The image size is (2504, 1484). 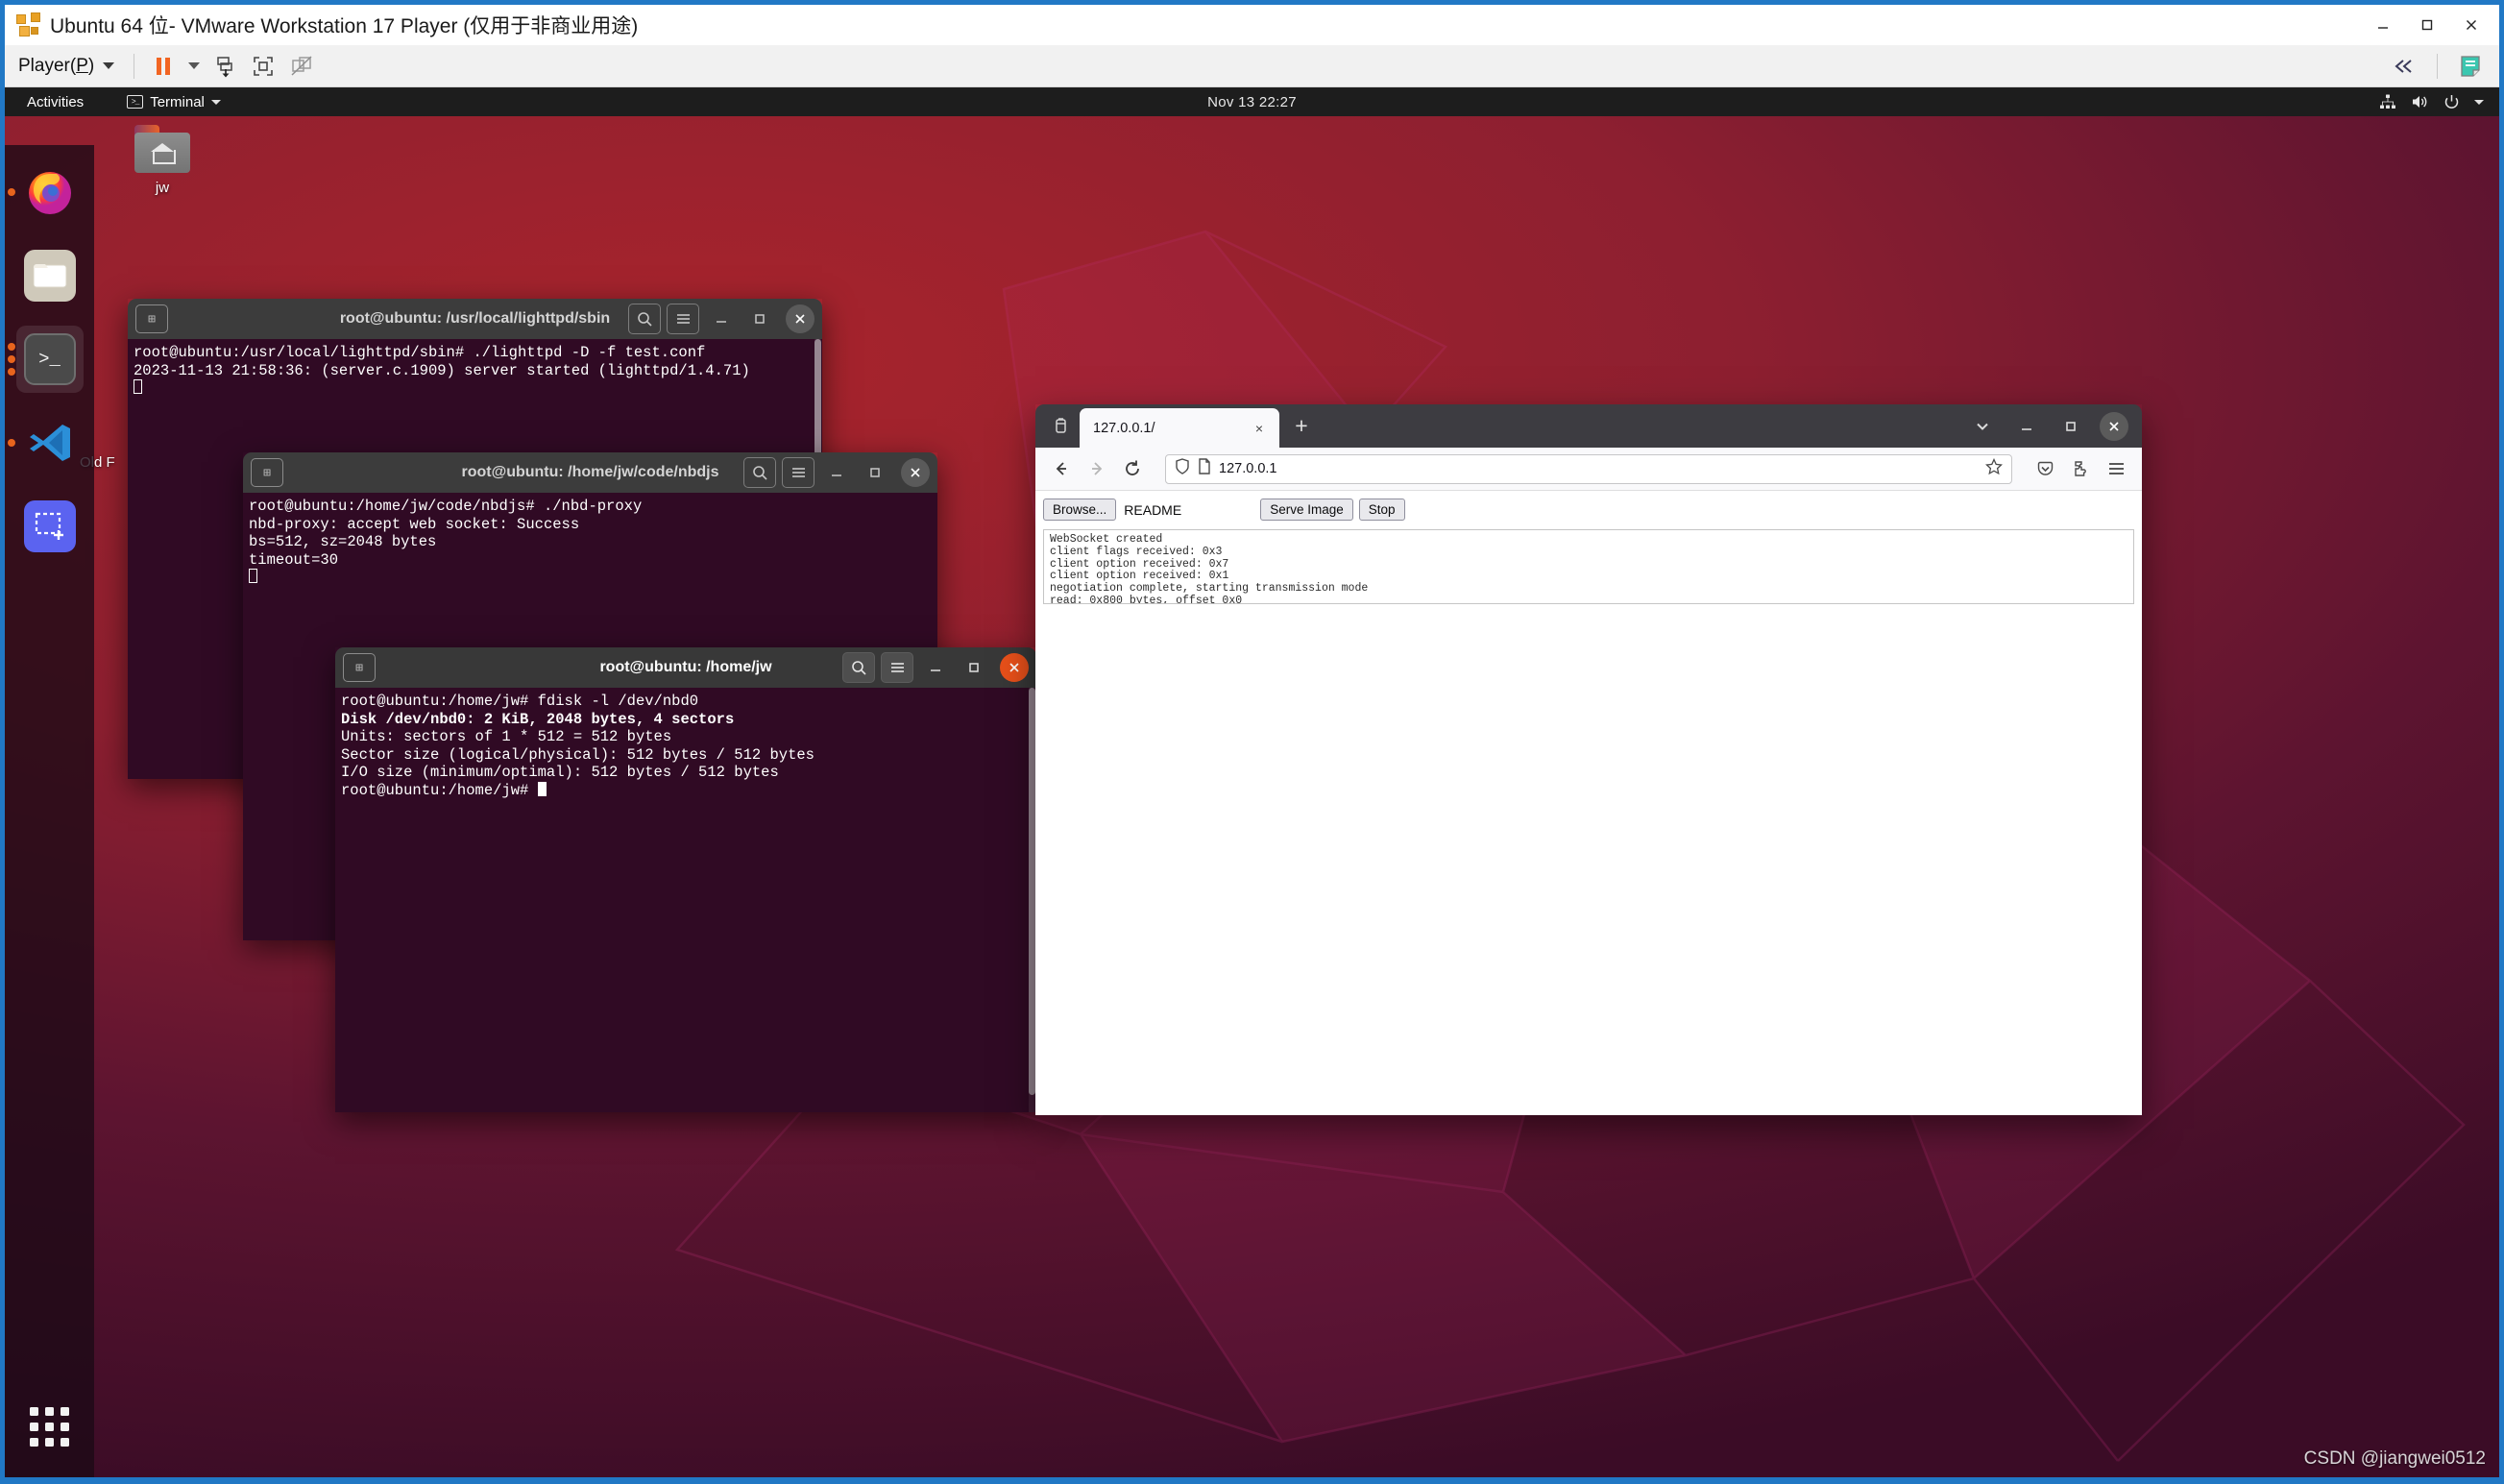 I want to click on log-line: read: 0x800 bytes, offset 0x0, so click(x=1146, y=599).